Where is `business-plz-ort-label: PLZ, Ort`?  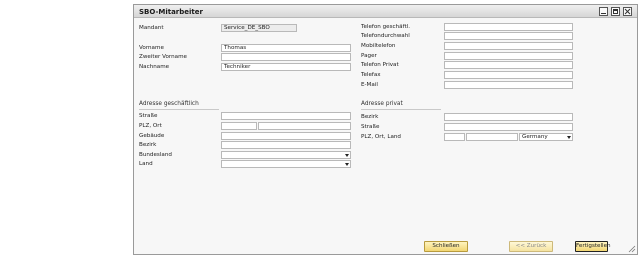
business-plz-ort-label: PLZ, Ort is located at coordinates (150, 126).